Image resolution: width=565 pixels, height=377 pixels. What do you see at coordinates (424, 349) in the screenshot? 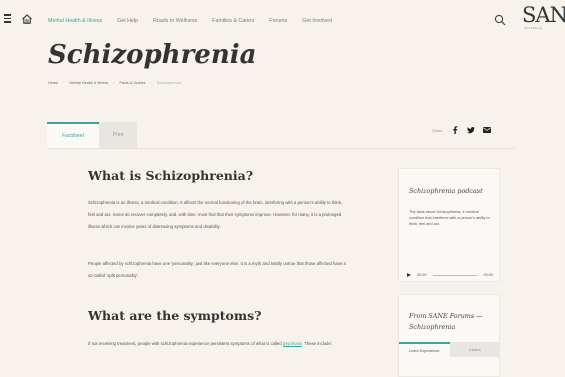
I see `tab-lived-experience: Lived Experience` at bounding box center [424, 349].